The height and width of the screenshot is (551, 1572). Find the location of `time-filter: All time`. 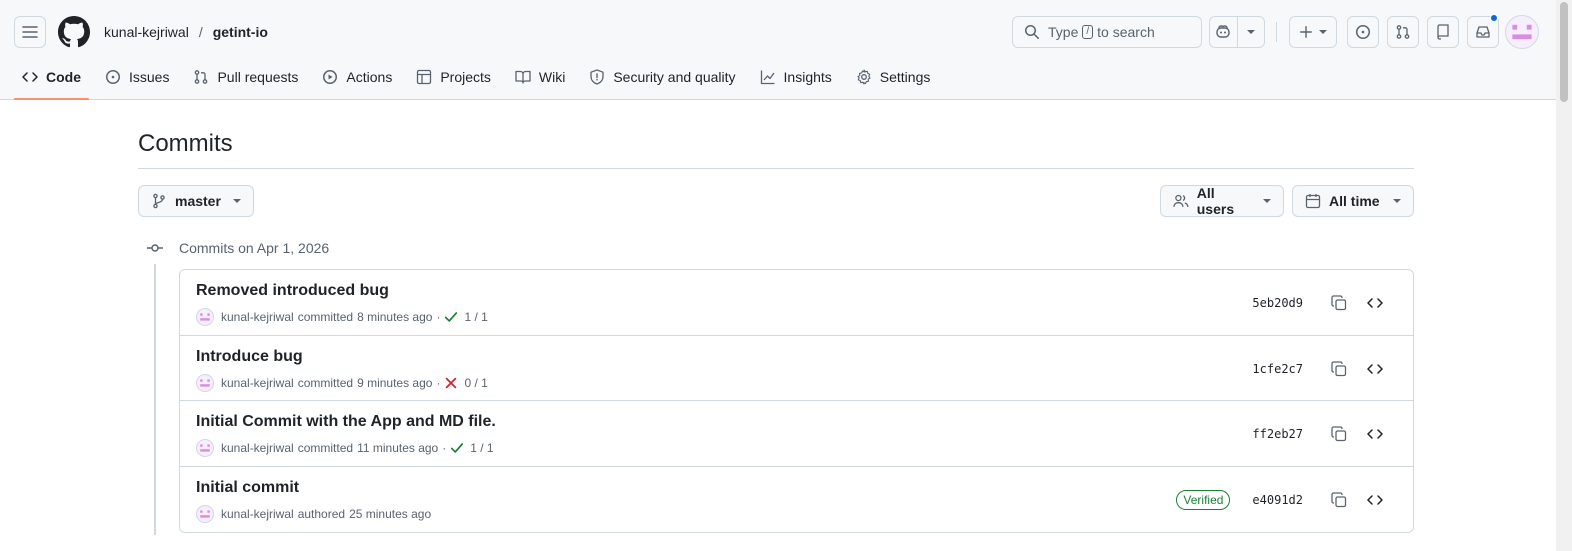

time-filter: All time is located at coordinates (1353, 201).